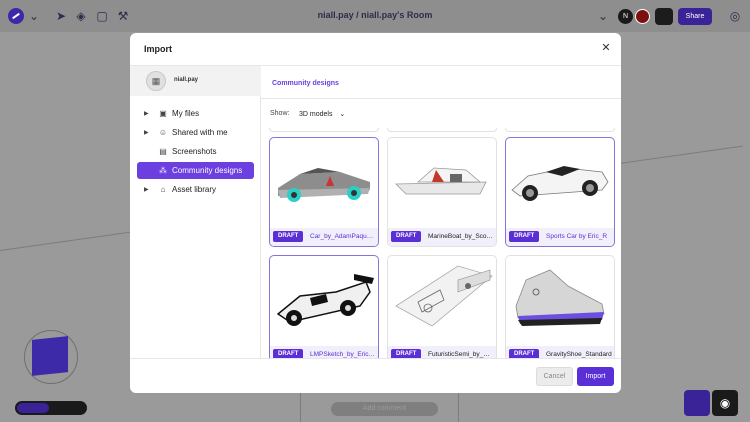 The height and width of the screenshot is (422, 750). I want to click on boat-thumbnail, so click(441, 181).